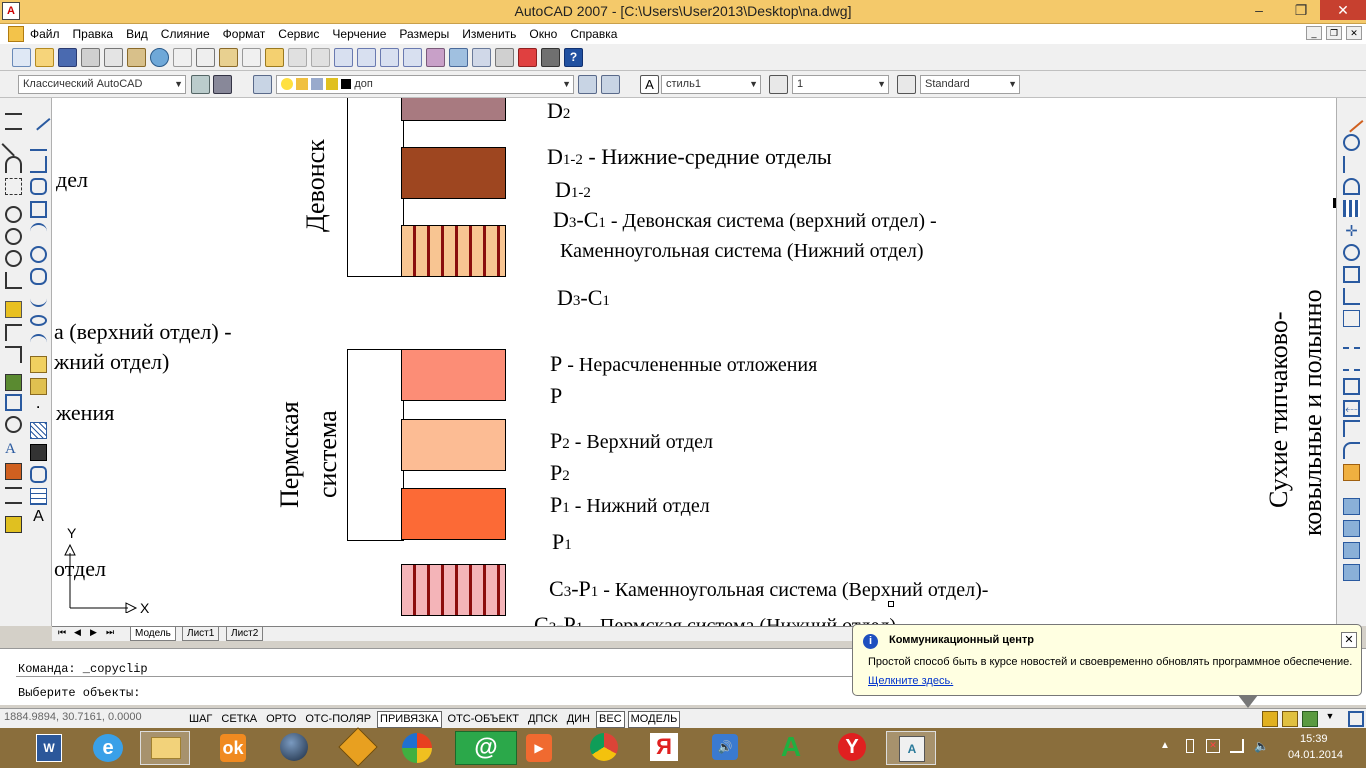 The width and height of the screenshot is (1366, 768). I want to click on dim-style-icon, so click(13, 524).